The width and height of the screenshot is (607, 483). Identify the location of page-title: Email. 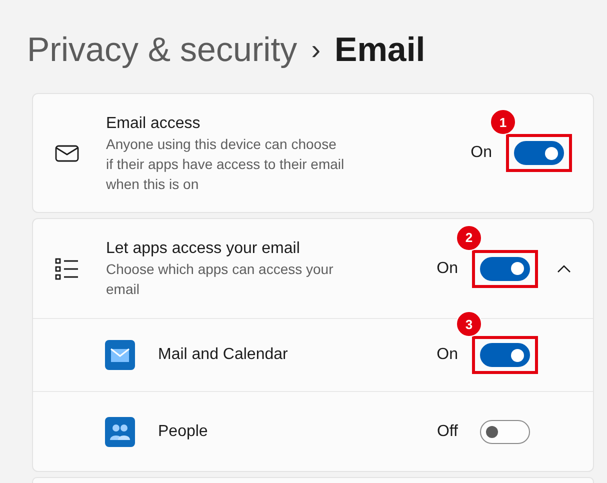
(380, 50).